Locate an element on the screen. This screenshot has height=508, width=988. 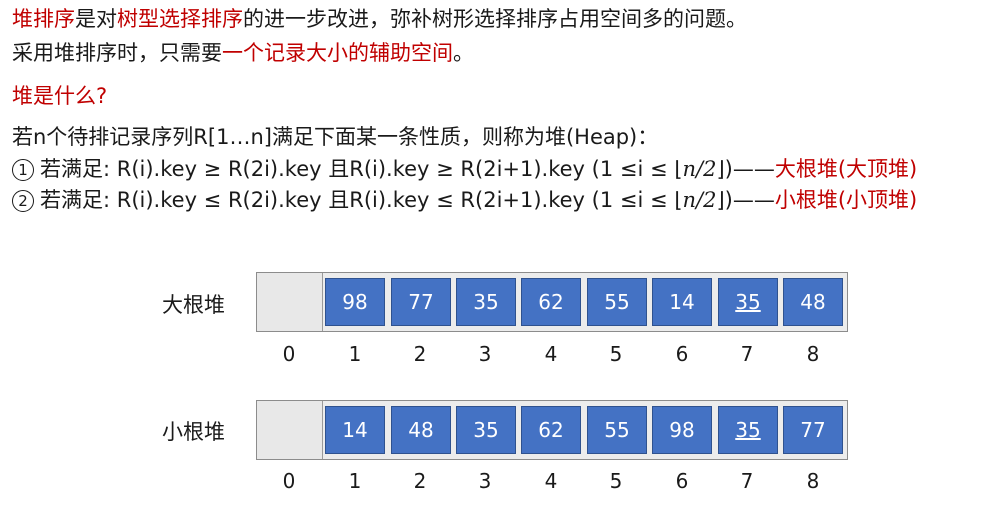
min-heap-array: 14 48 35 62 55 98 35 77 is located at coordinates (552, 430).